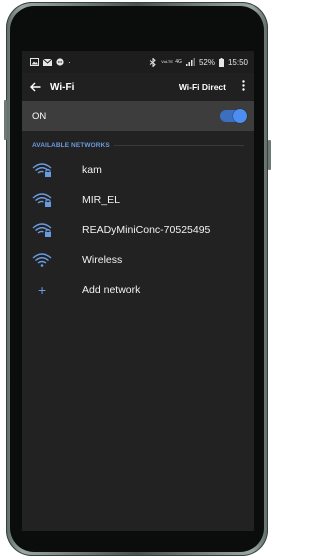 This screenshot has width=320, height=559. I want to click on plus-icon: +, so click(42, 290).